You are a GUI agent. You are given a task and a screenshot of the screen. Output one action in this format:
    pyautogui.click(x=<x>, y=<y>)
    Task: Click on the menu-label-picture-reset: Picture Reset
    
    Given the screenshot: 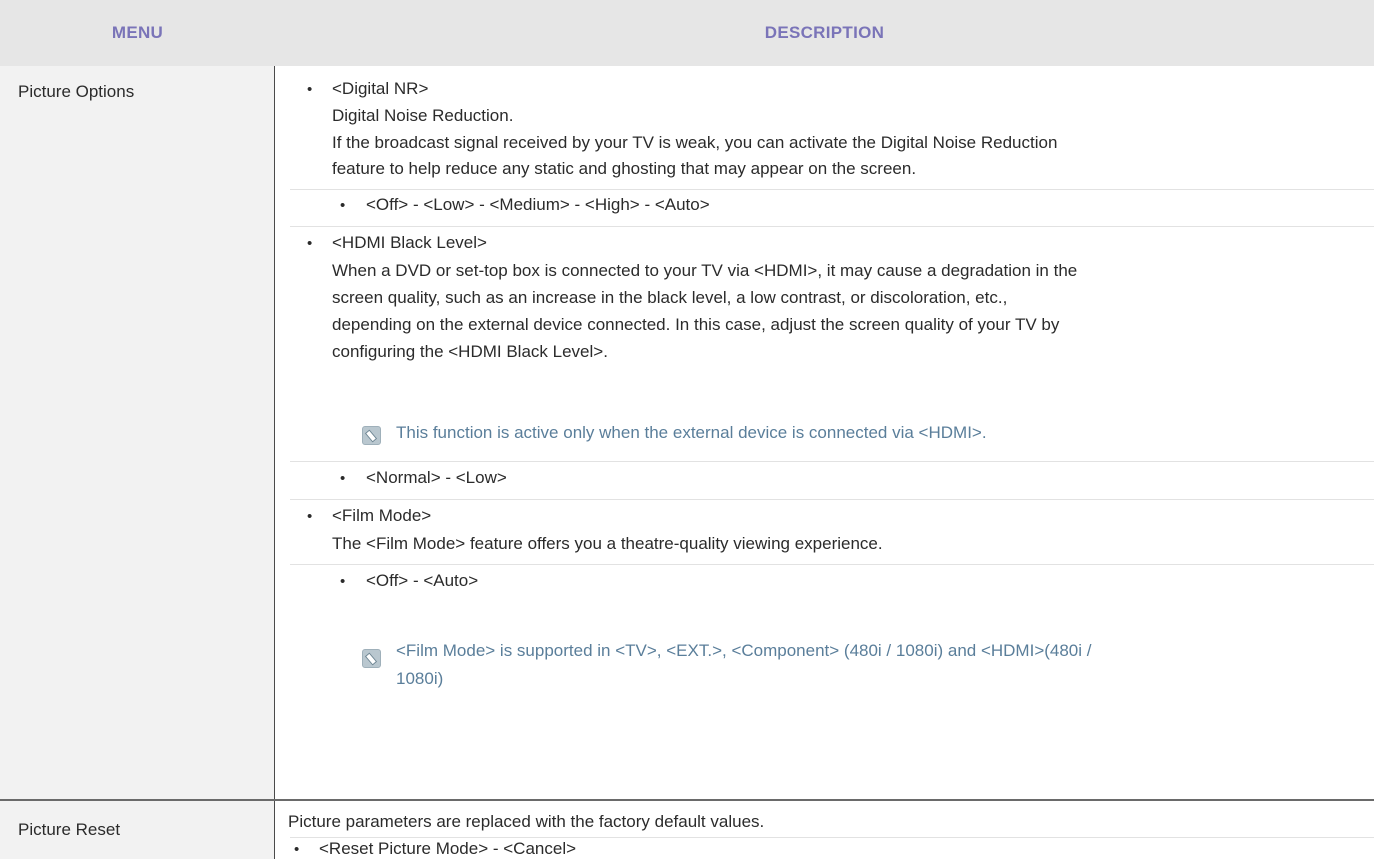 What is the action you would take?
    pyautogui.click(x=69, y=829)
    